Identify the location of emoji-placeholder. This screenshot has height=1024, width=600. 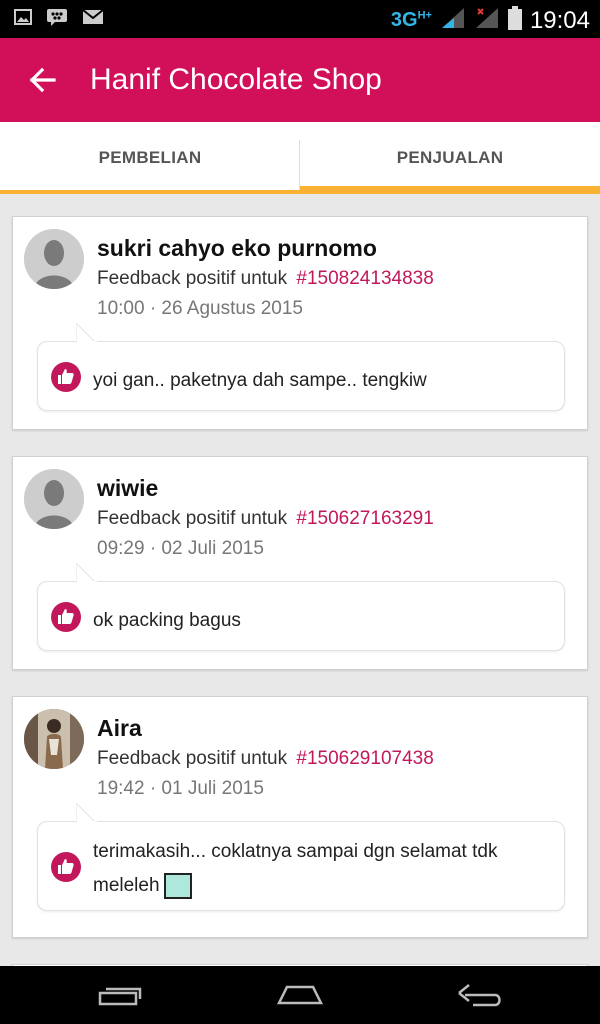
(177, 885).